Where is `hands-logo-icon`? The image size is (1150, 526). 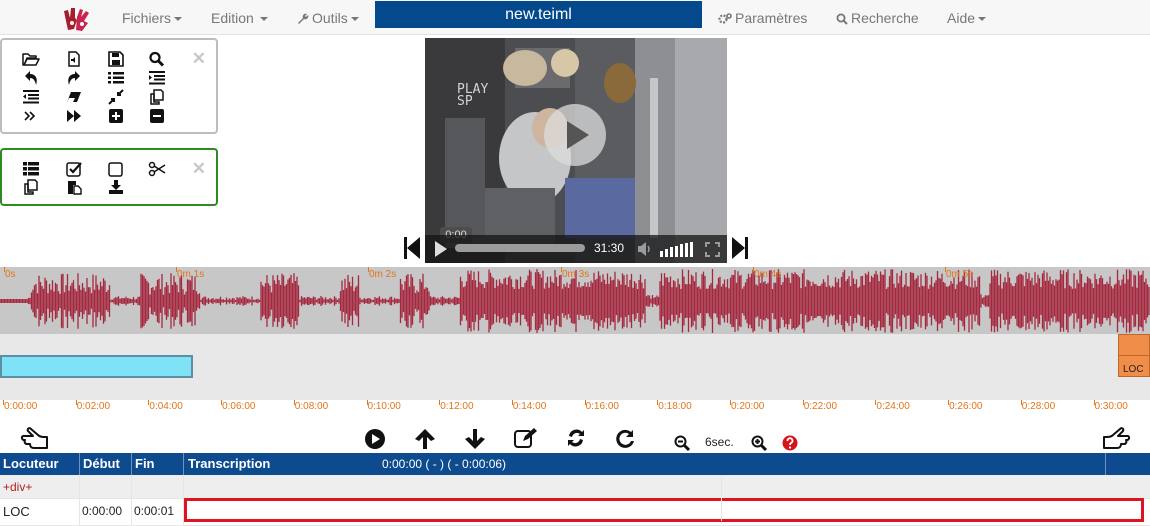
hands-logo-icon is located at coordinates (77, 18).